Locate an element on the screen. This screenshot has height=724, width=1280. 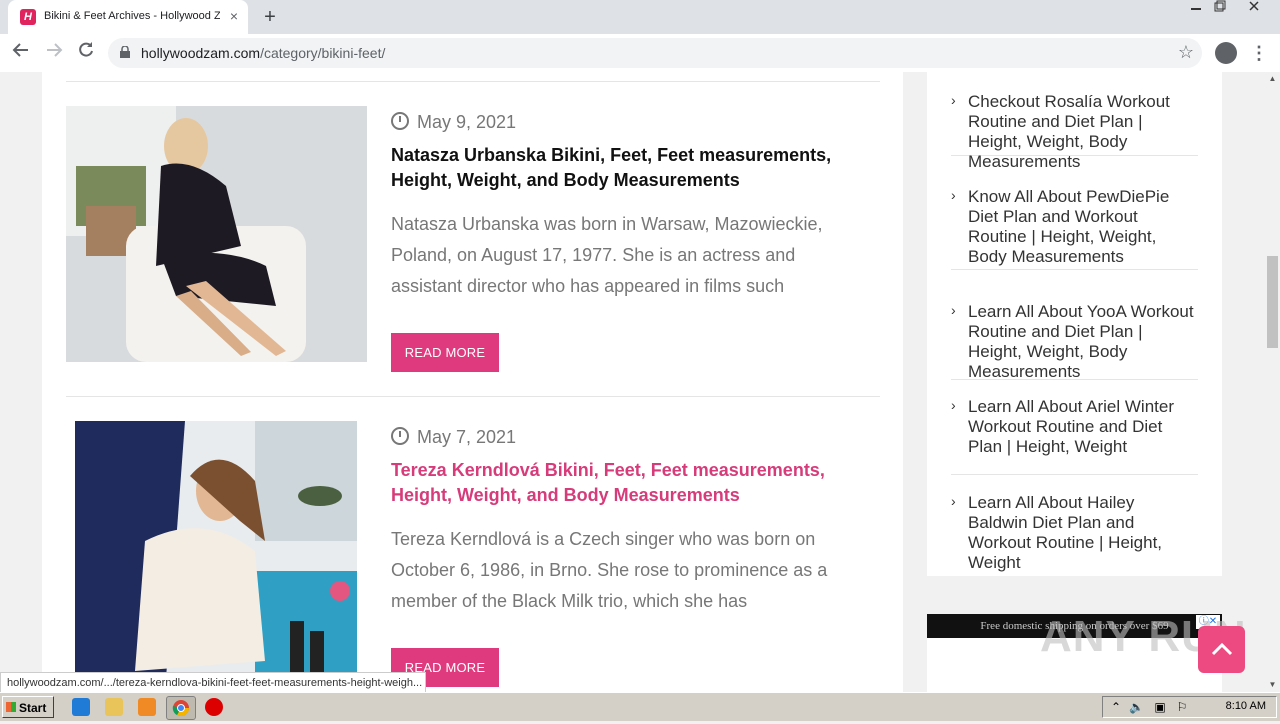
media-player-icon is located at coordinates (147, 707).